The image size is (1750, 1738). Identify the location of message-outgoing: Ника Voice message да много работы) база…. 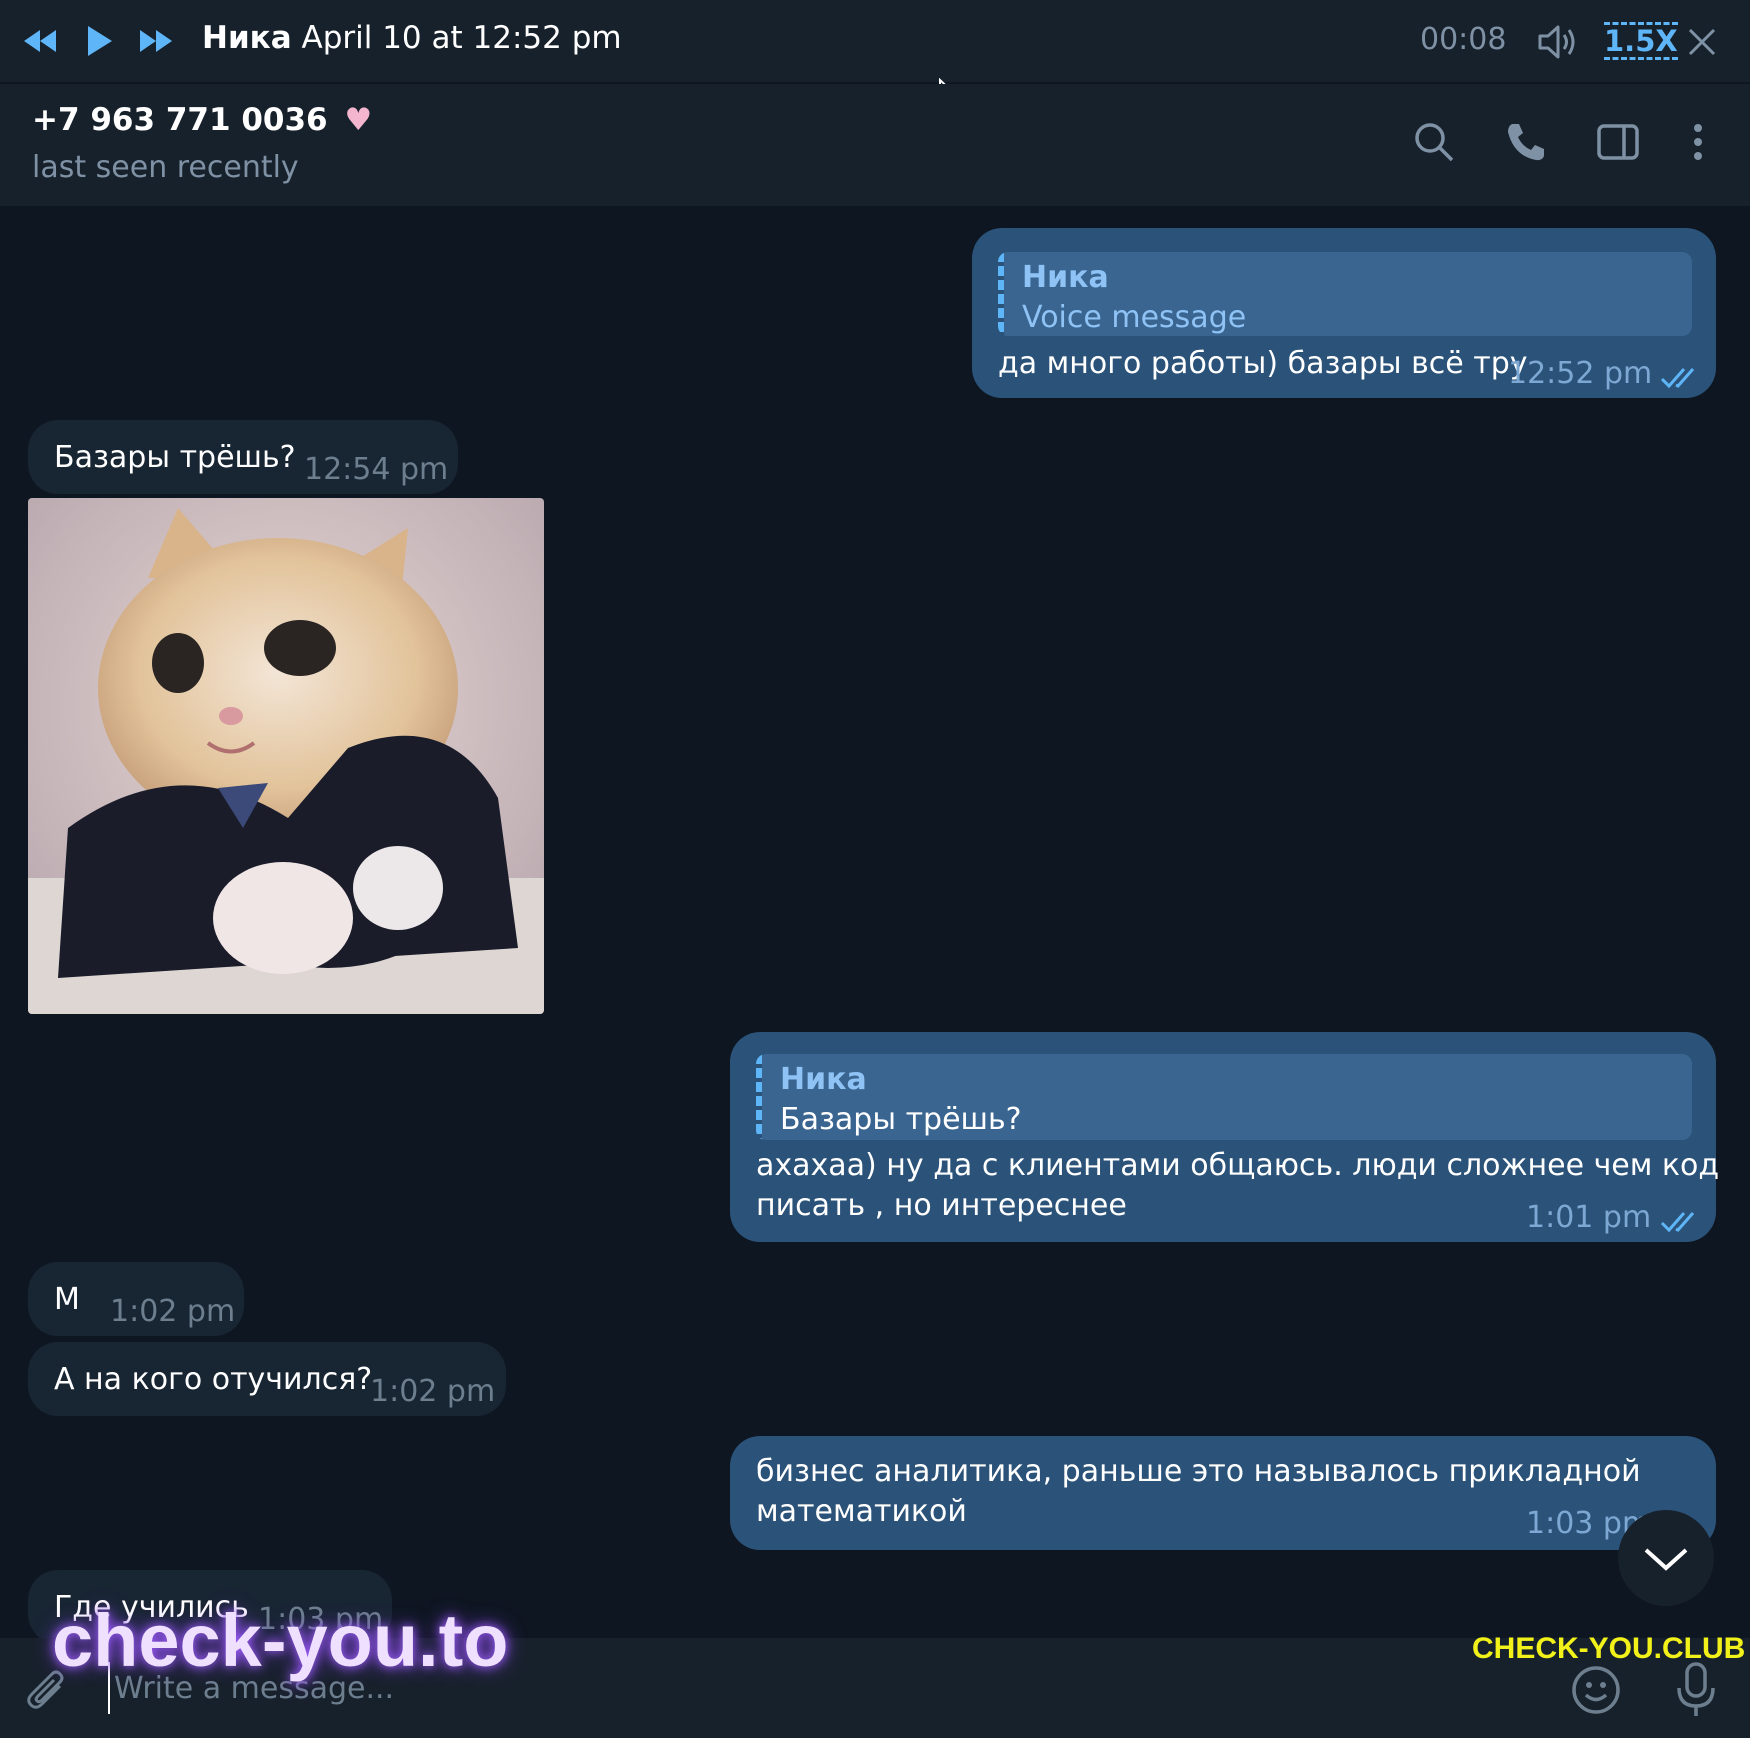
(1344, 313).